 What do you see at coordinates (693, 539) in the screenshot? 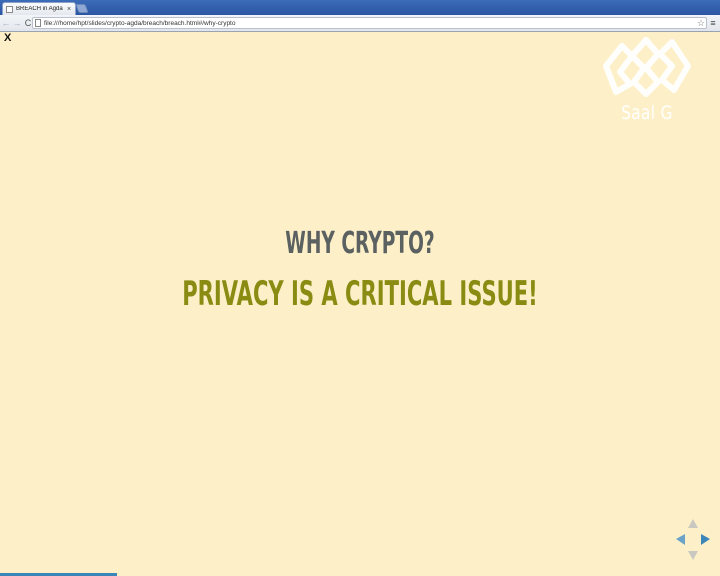
I see `slide-navigation` at bounding box center [693, 539].